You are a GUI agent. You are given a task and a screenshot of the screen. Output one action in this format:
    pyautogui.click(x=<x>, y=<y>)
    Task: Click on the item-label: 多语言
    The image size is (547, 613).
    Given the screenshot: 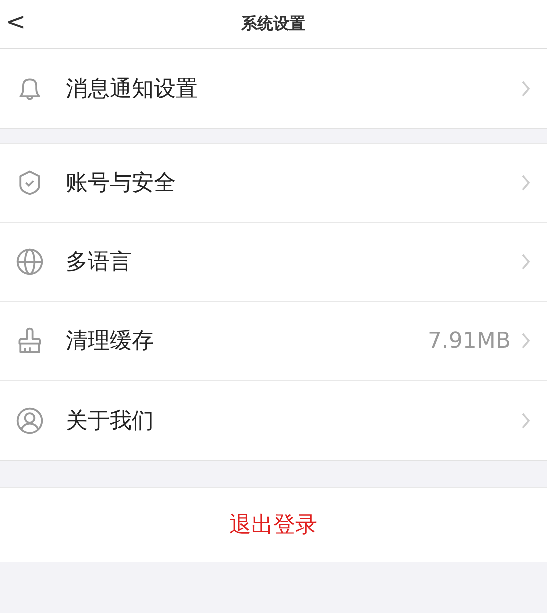 What is the action you would take?
    pyautogui.click(x=99, y=263)
    